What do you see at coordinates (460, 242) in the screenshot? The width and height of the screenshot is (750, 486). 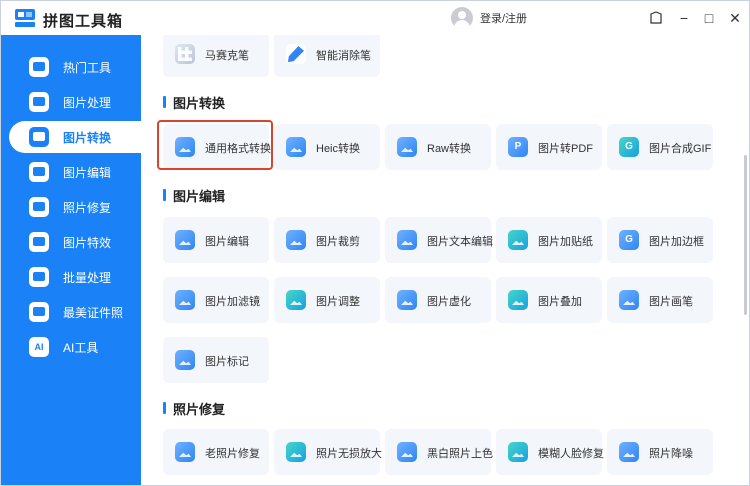 I see `tool-card-label: 图片文本编辑` at bounding box center [460, 242].